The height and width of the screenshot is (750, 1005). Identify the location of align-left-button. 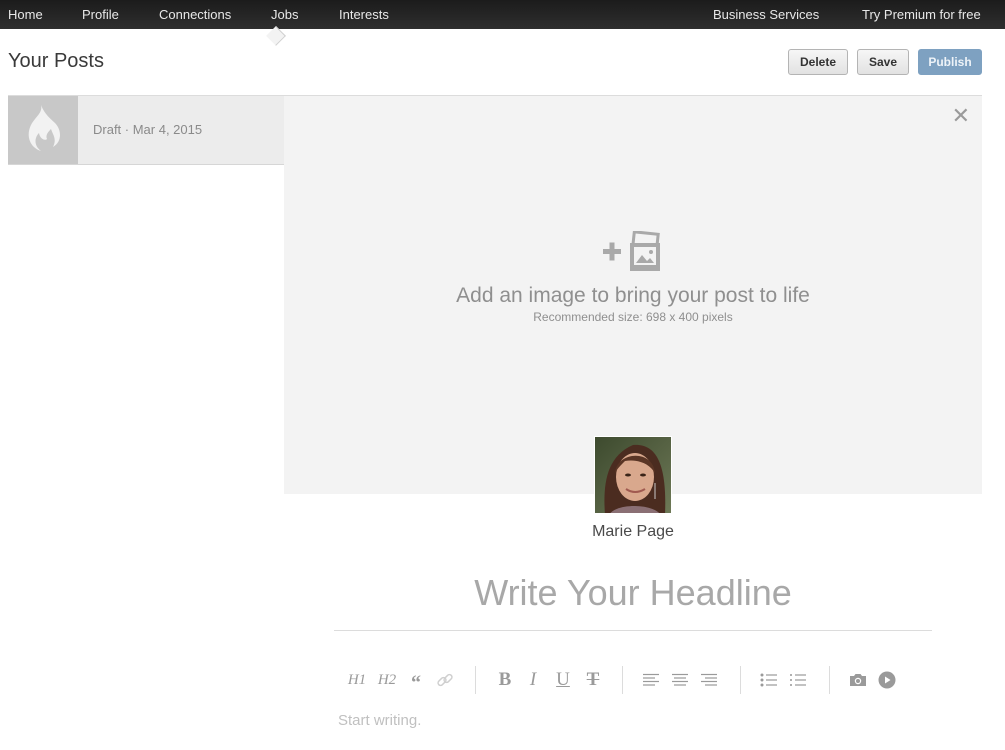
(651, 680).